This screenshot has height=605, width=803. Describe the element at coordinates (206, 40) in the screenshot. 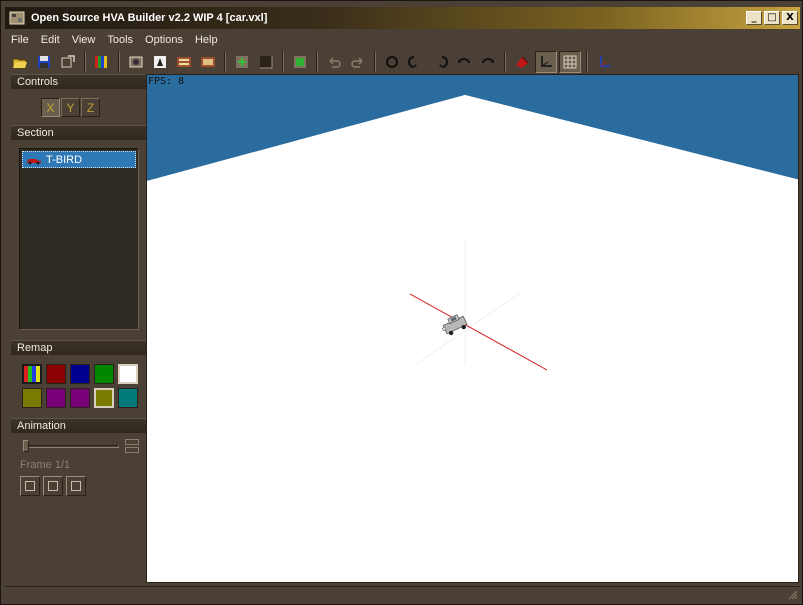

I see `menu-help: Help` at that location.